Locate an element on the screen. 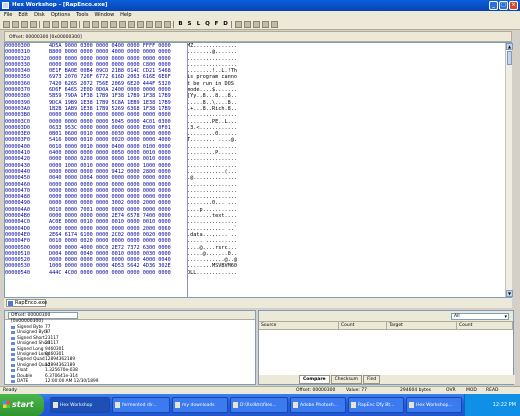 The width and height of the screenshot is (520, 416). double-mode-button: D is located at coordinates (225, 24).